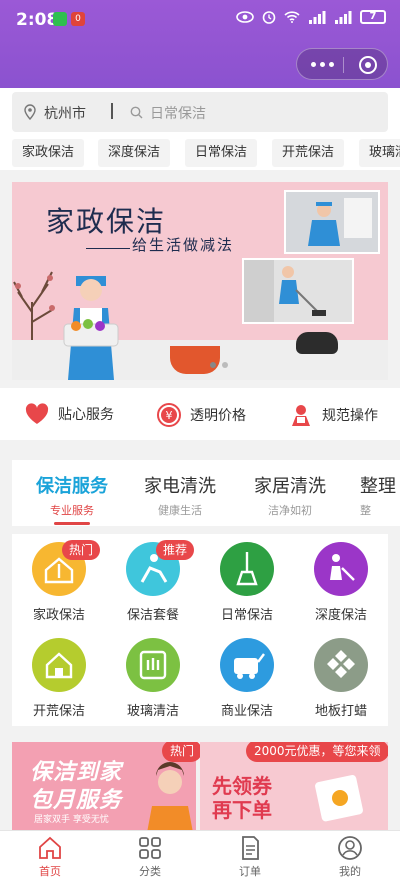 This screenshot has height=882, width=400. What do you see at coordinates (50, 871) in the screenshot?
I see `nav-label: 首页` at bounding box center [50, 871].